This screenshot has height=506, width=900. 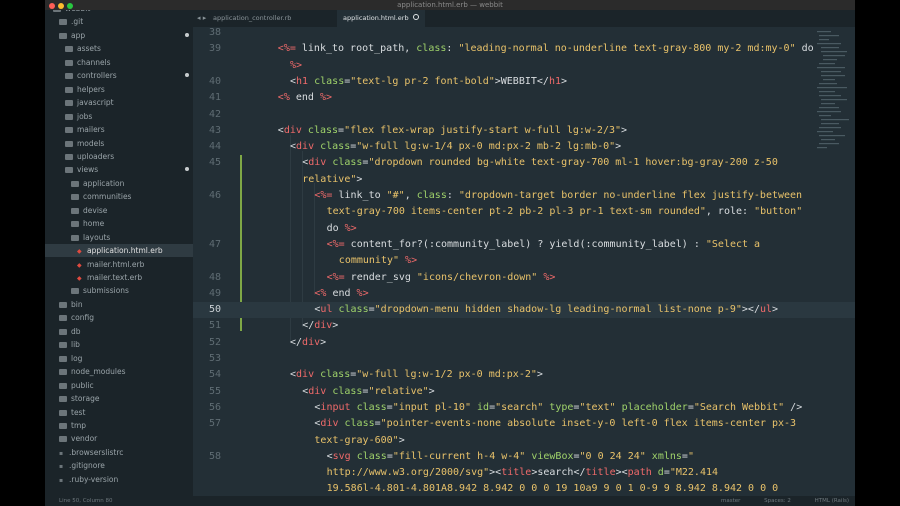 What do you see at coordinates (119, 358) in the screenshot?
I see `tree-folder: log` at bounding box center [119, 358].